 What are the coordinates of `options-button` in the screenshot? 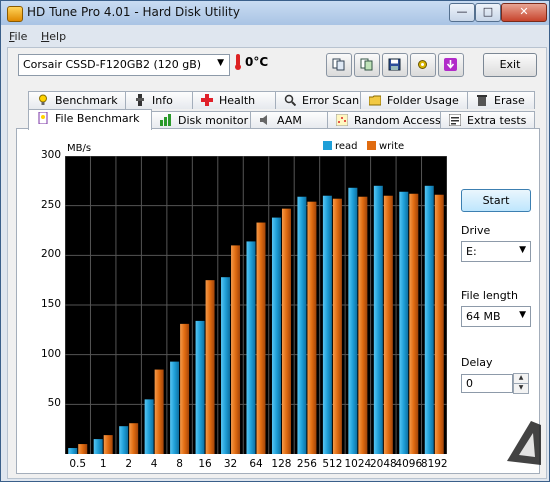 It's located at (423, 65).